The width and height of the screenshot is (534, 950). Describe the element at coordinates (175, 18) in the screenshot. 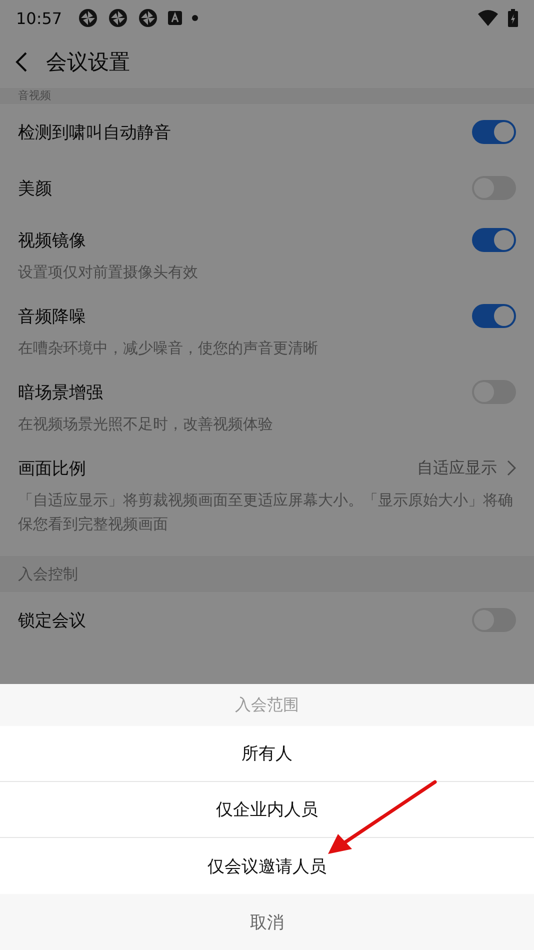

I see `app-notification-icon` at that location.